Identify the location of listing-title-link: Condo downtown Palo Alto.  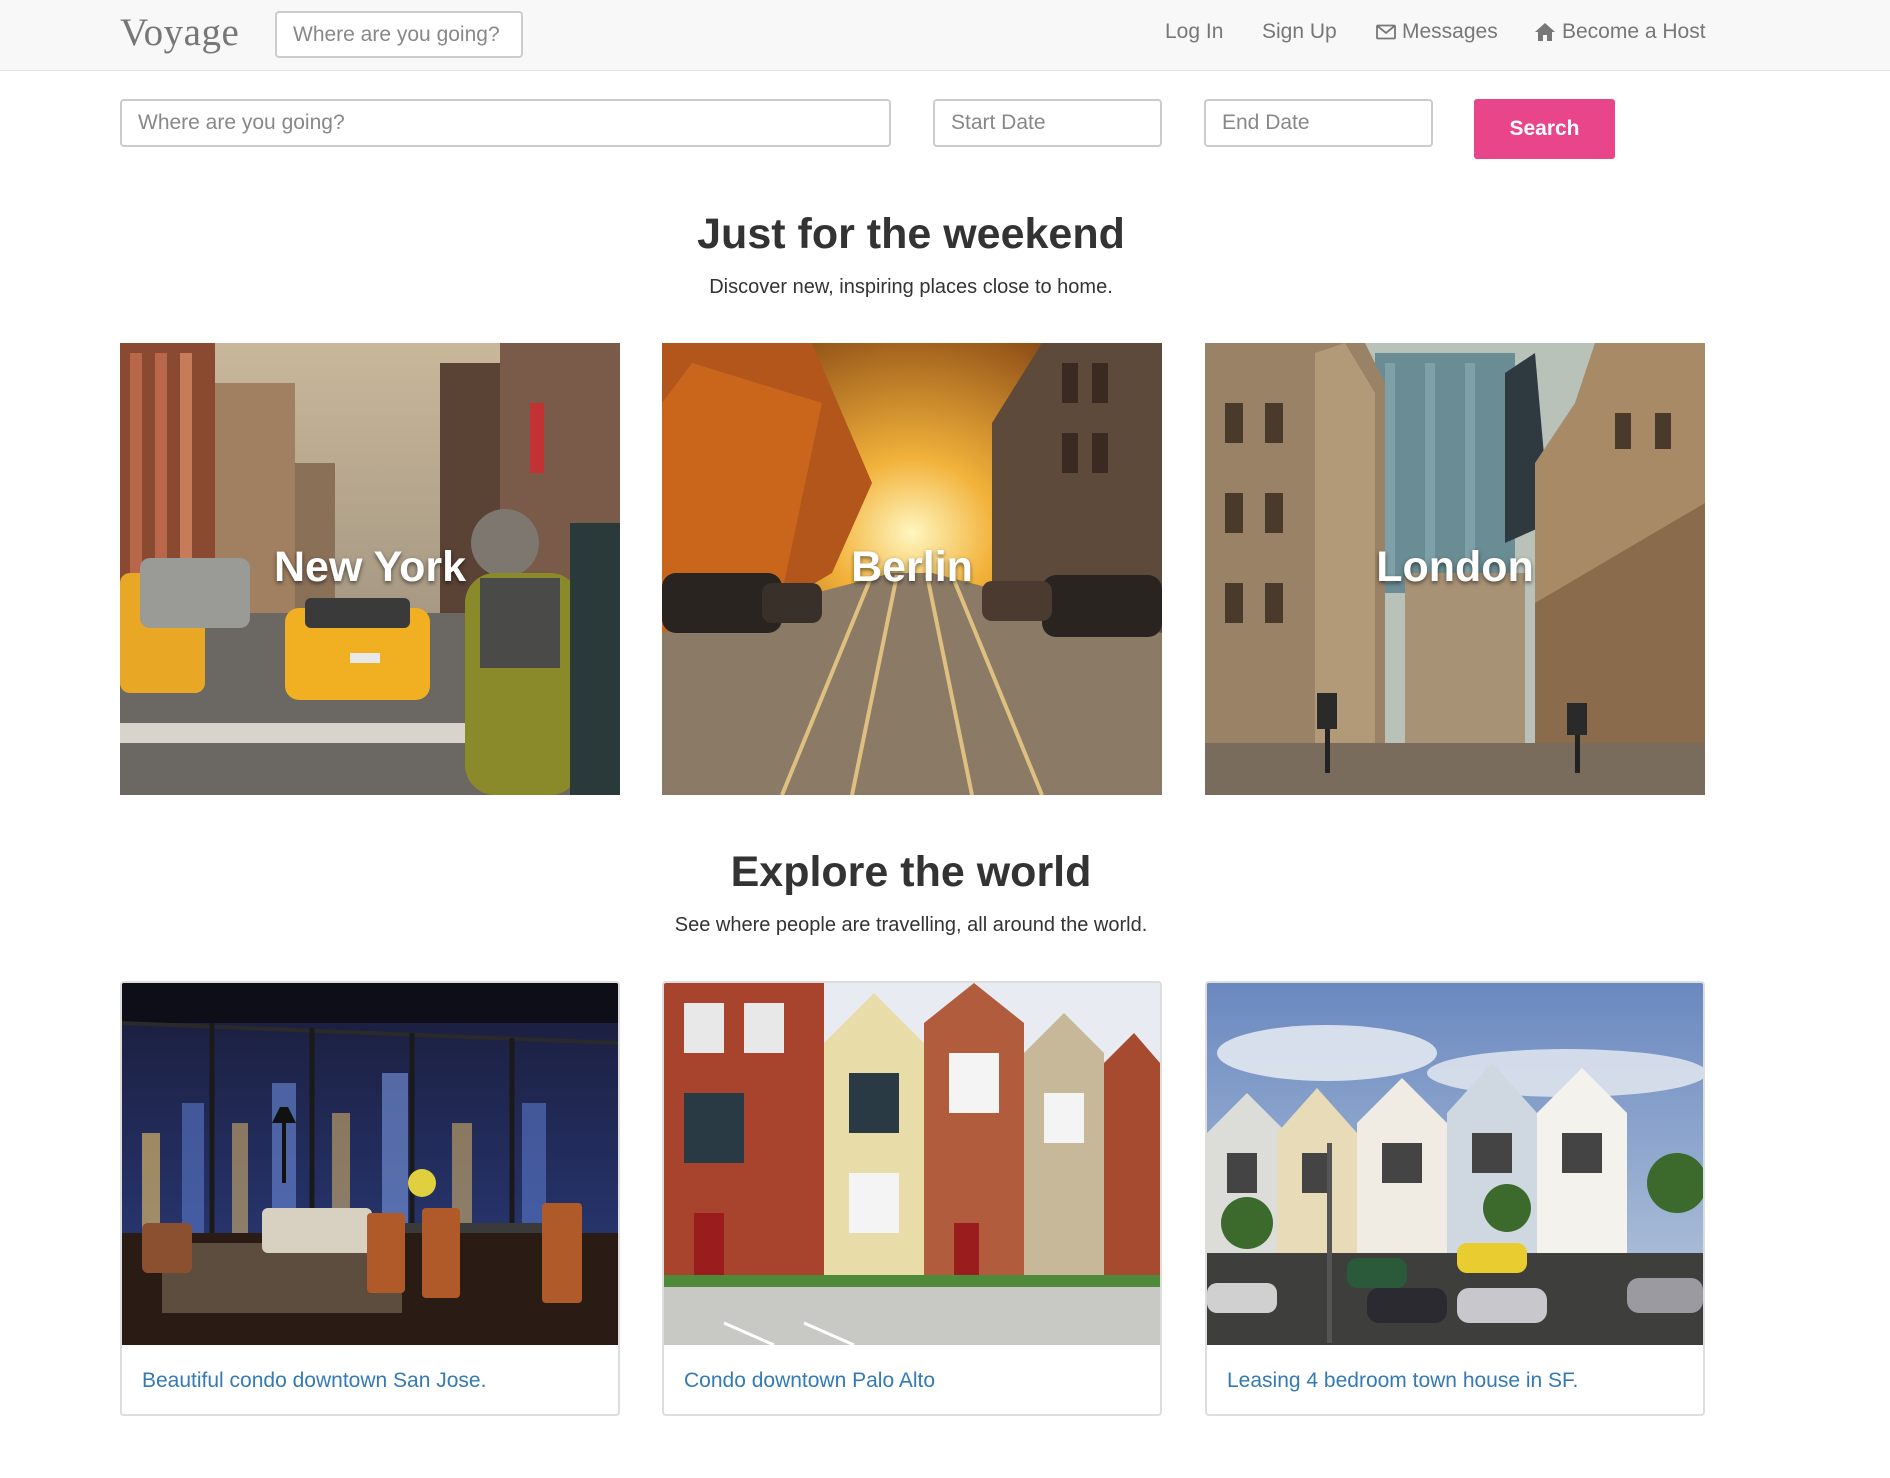
(809, 1381).